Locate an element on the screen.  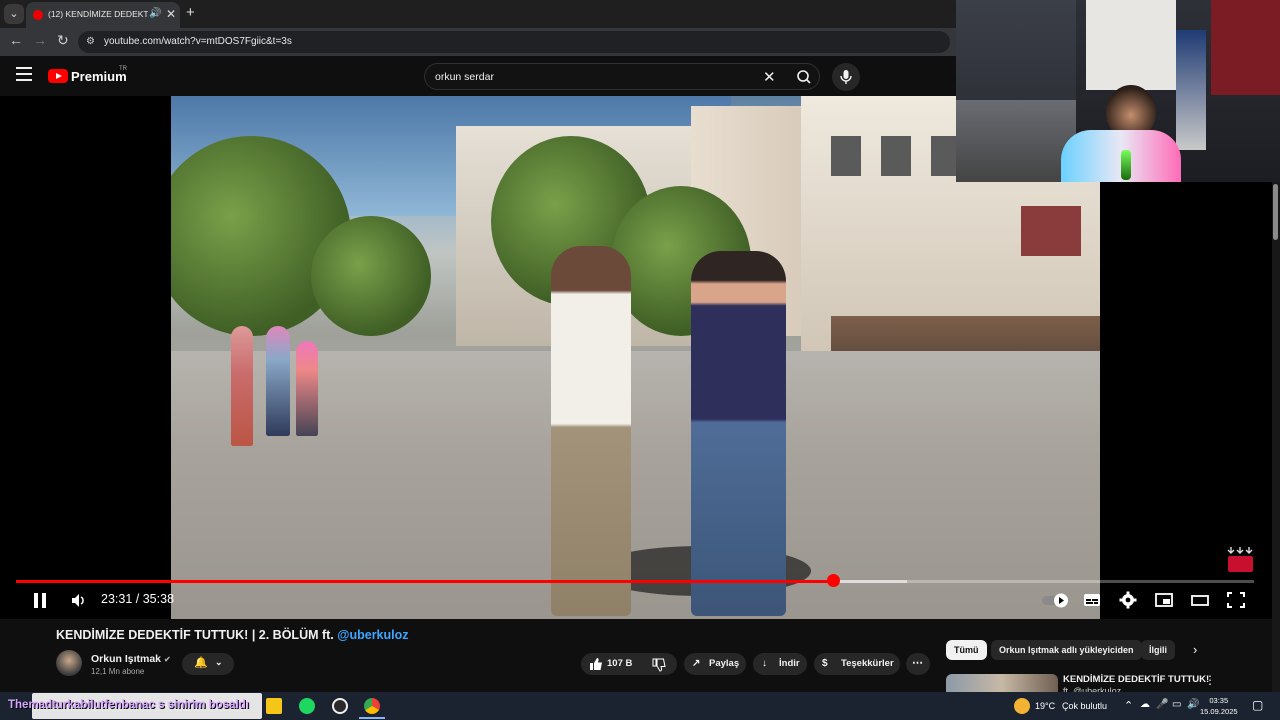
tab-search-button: ⌄ is located at coordinates (14, 14).